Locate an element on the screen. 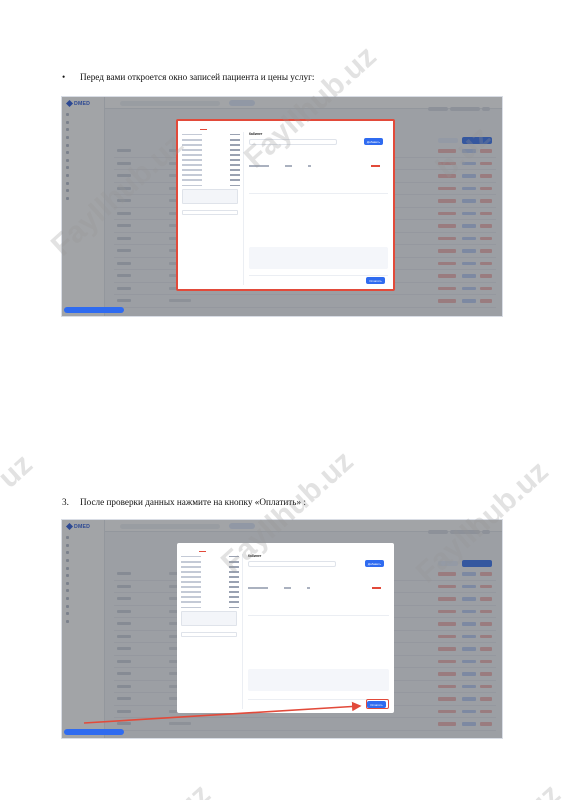  step-number: 3. is located at coordinates (65, 502).